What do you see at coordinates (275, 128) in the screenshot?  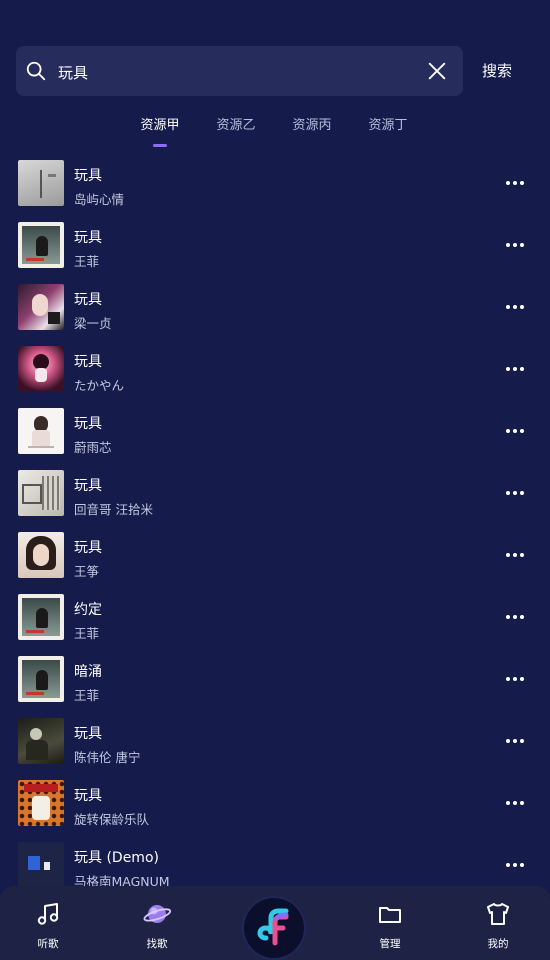 I see `source-tabs: 资源甲 资源乙 资源丙 资源丁` at bounding box center [275, 128].